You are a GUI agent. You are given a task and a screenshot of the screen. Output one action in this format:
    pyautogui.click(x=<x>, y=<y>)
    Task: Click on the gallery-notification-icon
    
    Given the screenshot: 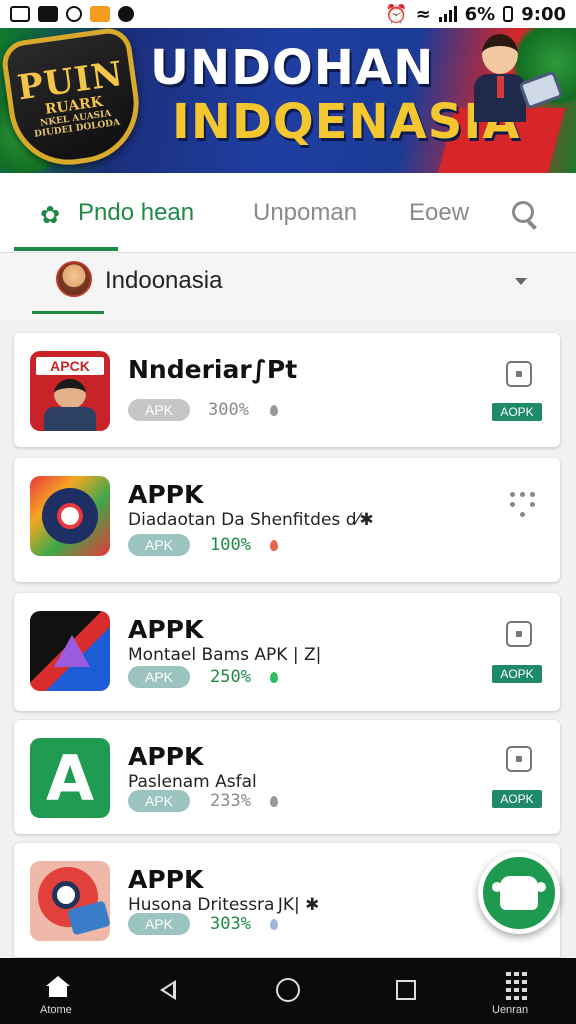 What is the action you would take?
    pyautogui.click(x=20, y=14)
    